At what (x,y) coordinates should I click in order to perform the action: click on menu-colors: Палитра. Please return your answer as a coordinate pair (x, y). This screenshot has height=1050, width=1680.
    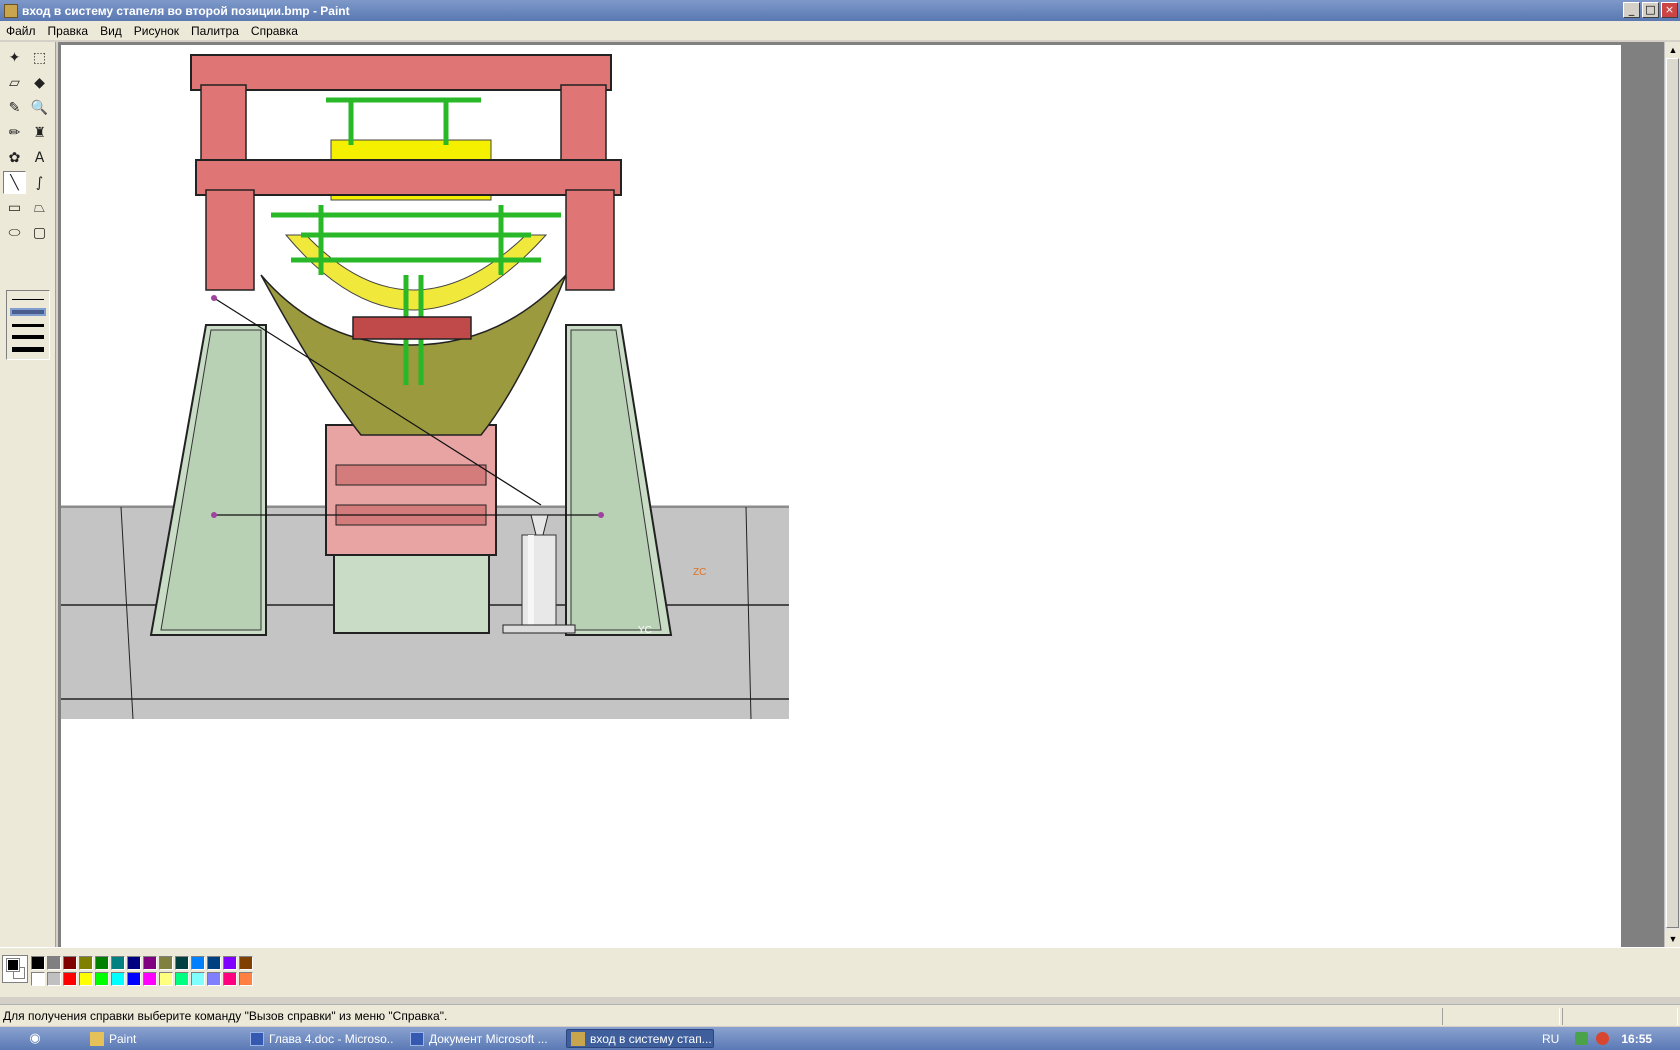
    Looking at the image, I should click on (215, 31).